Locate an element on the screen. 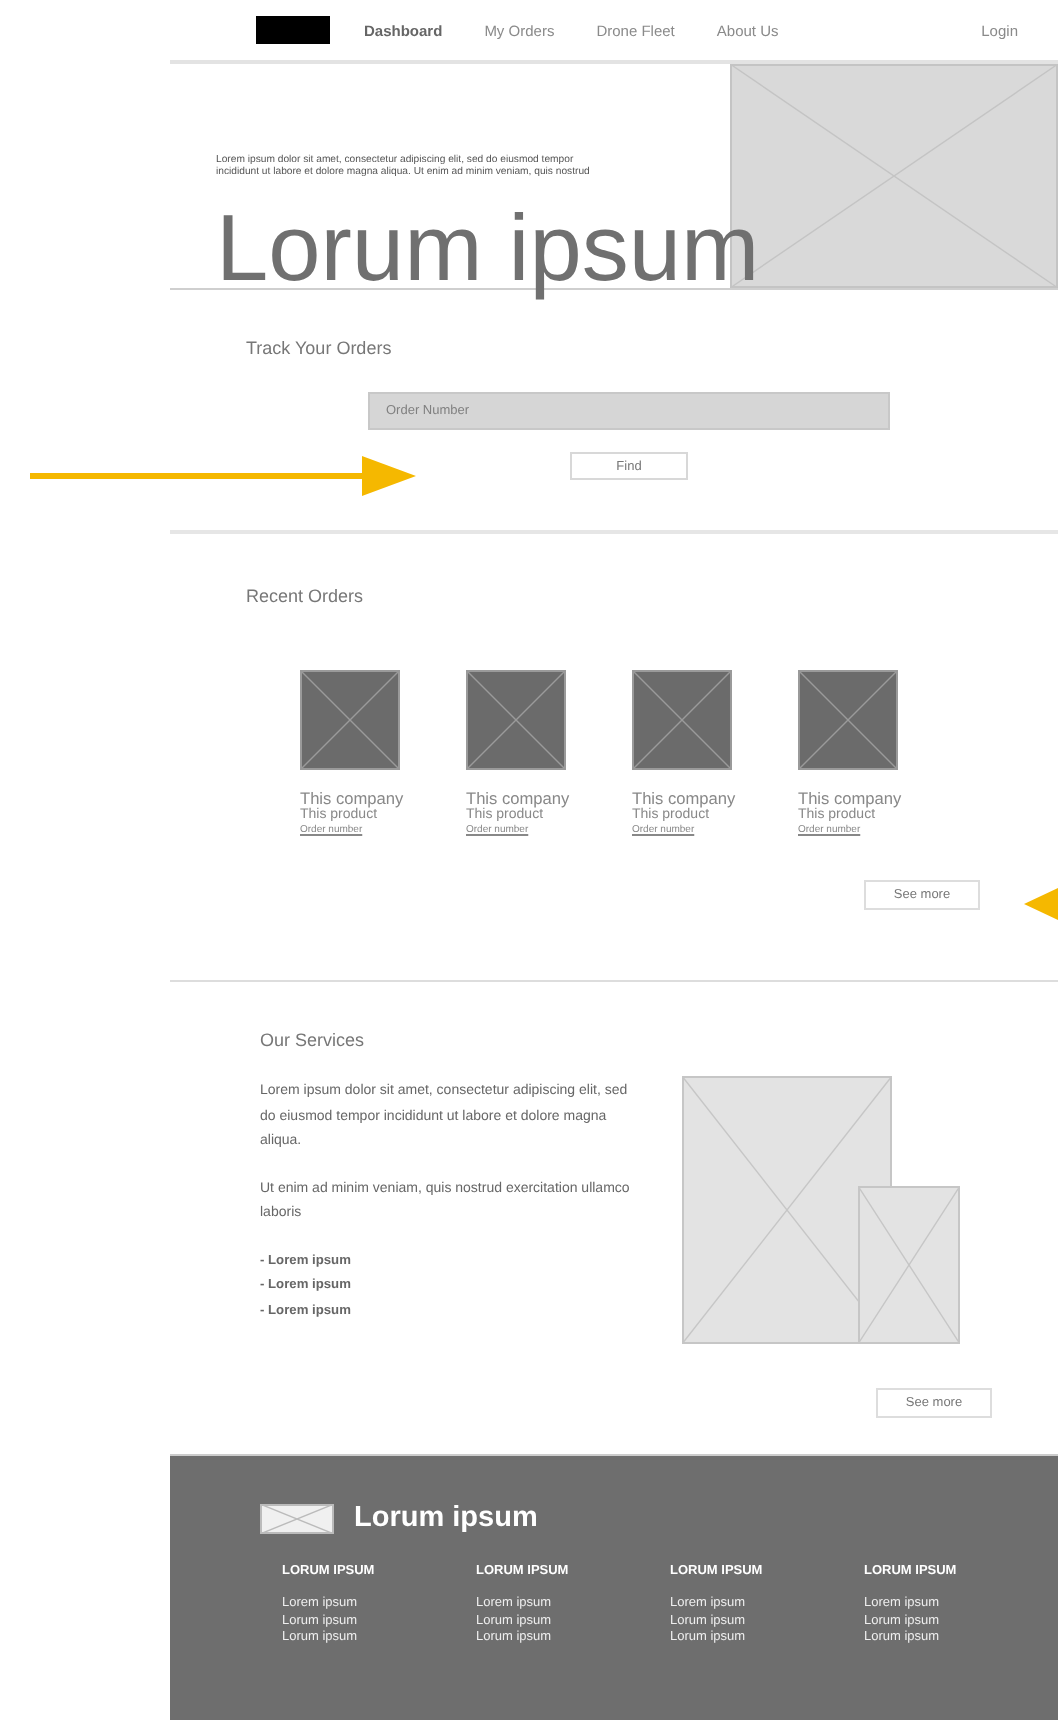  section-title: Our Services is located at coordinates (313, 1040).